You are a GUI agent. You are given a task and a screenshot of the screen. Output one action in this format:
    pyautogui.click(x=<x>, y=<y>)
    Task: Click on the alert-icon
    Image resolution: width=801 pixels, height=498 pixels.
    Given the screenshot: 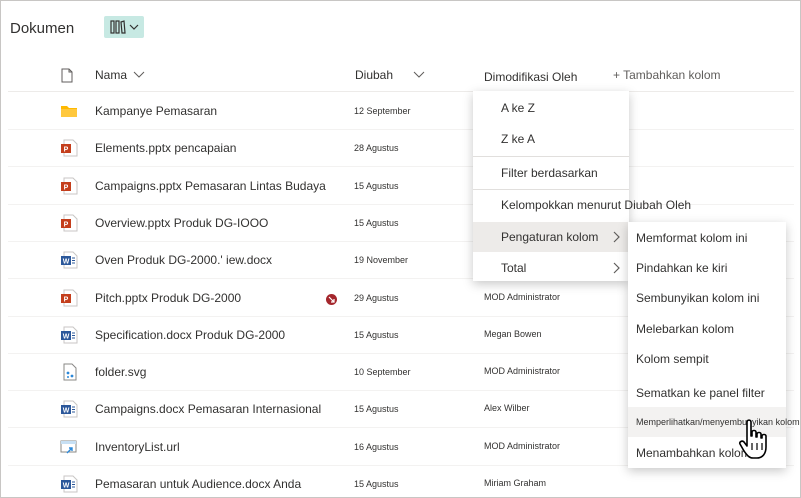 What is the action you would take?
    pyautogui.click(x=331, y=298)
    